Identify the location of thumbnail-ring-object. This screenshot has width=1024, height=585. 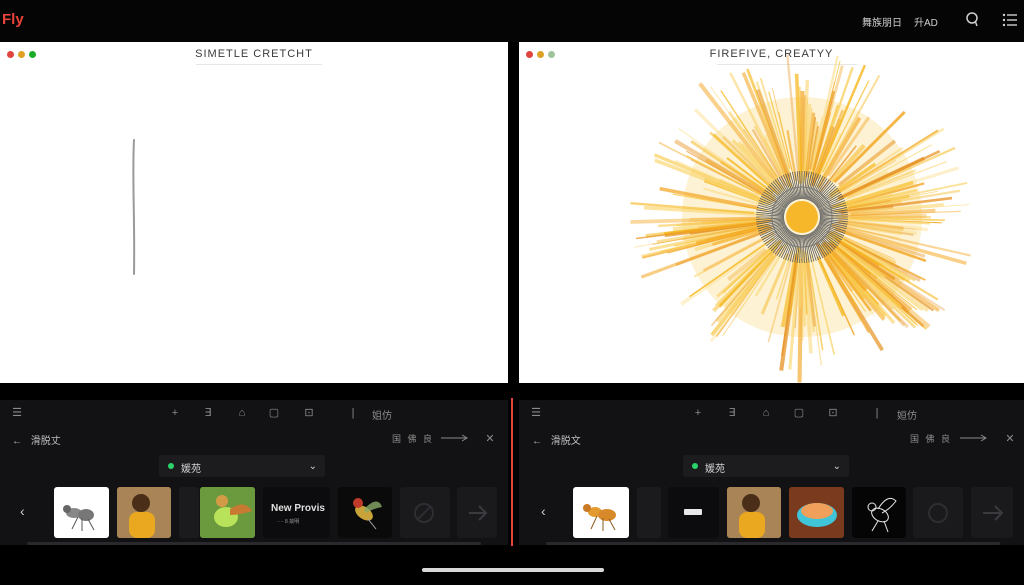
(816, 512).